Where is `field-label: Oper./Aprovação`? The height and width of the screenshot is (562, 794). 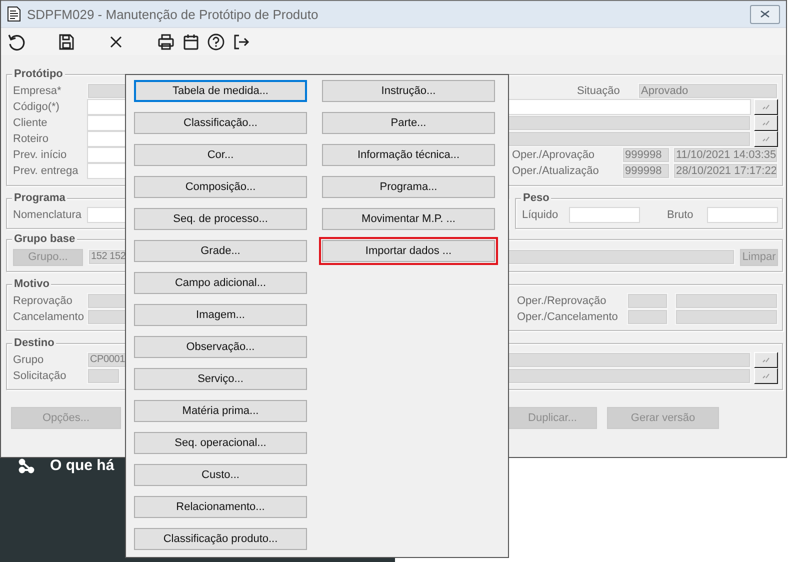 field-label: Oper./Aprovação is located at coordinates (554, 155).